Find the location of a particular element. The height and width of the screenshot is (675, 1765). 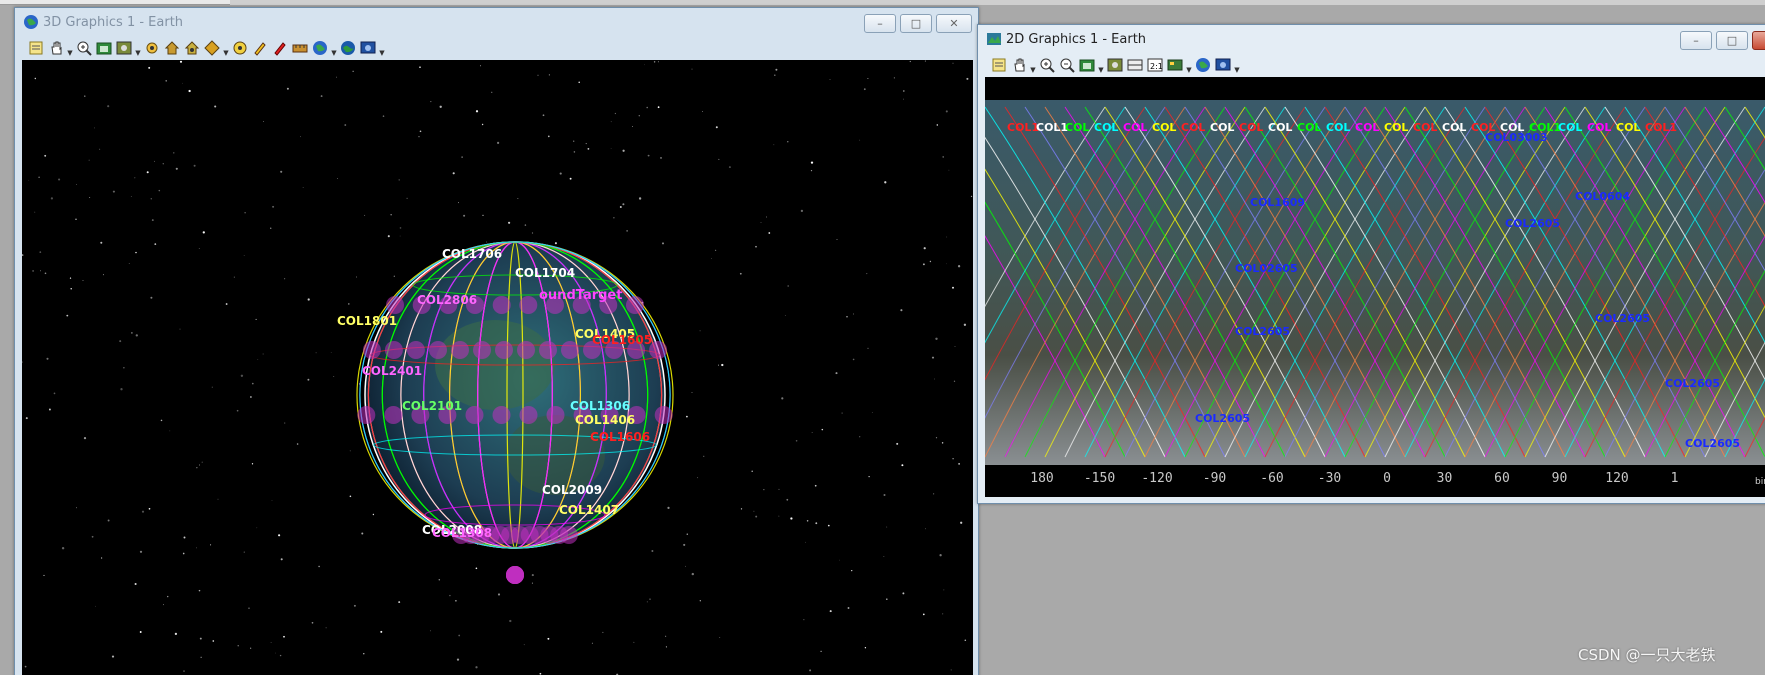

satellite-label: COL2806 is located at coordinates (447, 300).